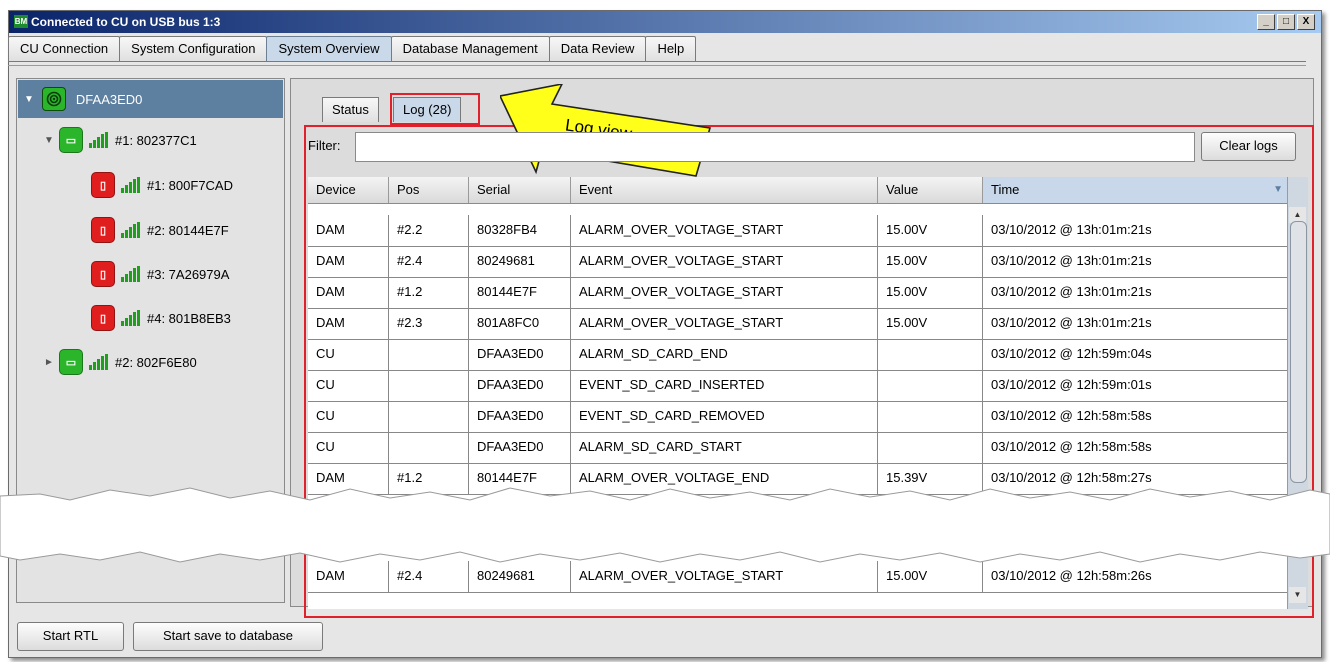 The image size is (1330, 662). I want to click on table-cell-event: ALARM_SD_CARD_END, so click(724, 354).